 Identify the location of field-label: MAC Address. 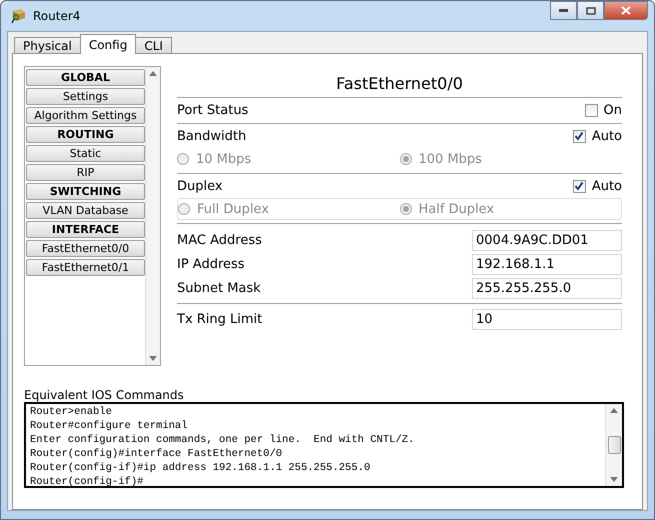
(219, 240).